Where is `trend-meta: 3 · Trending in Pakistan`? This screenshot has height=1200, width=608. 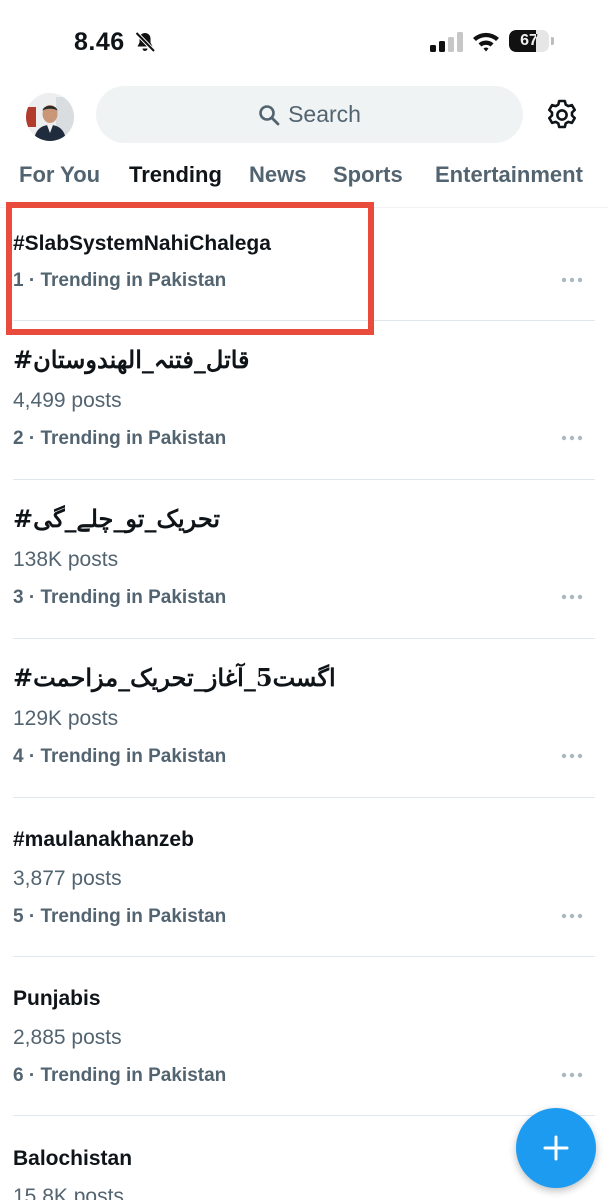
trend-meta: 3 · Trending in Pakistan is located at coordinates (120, 597).